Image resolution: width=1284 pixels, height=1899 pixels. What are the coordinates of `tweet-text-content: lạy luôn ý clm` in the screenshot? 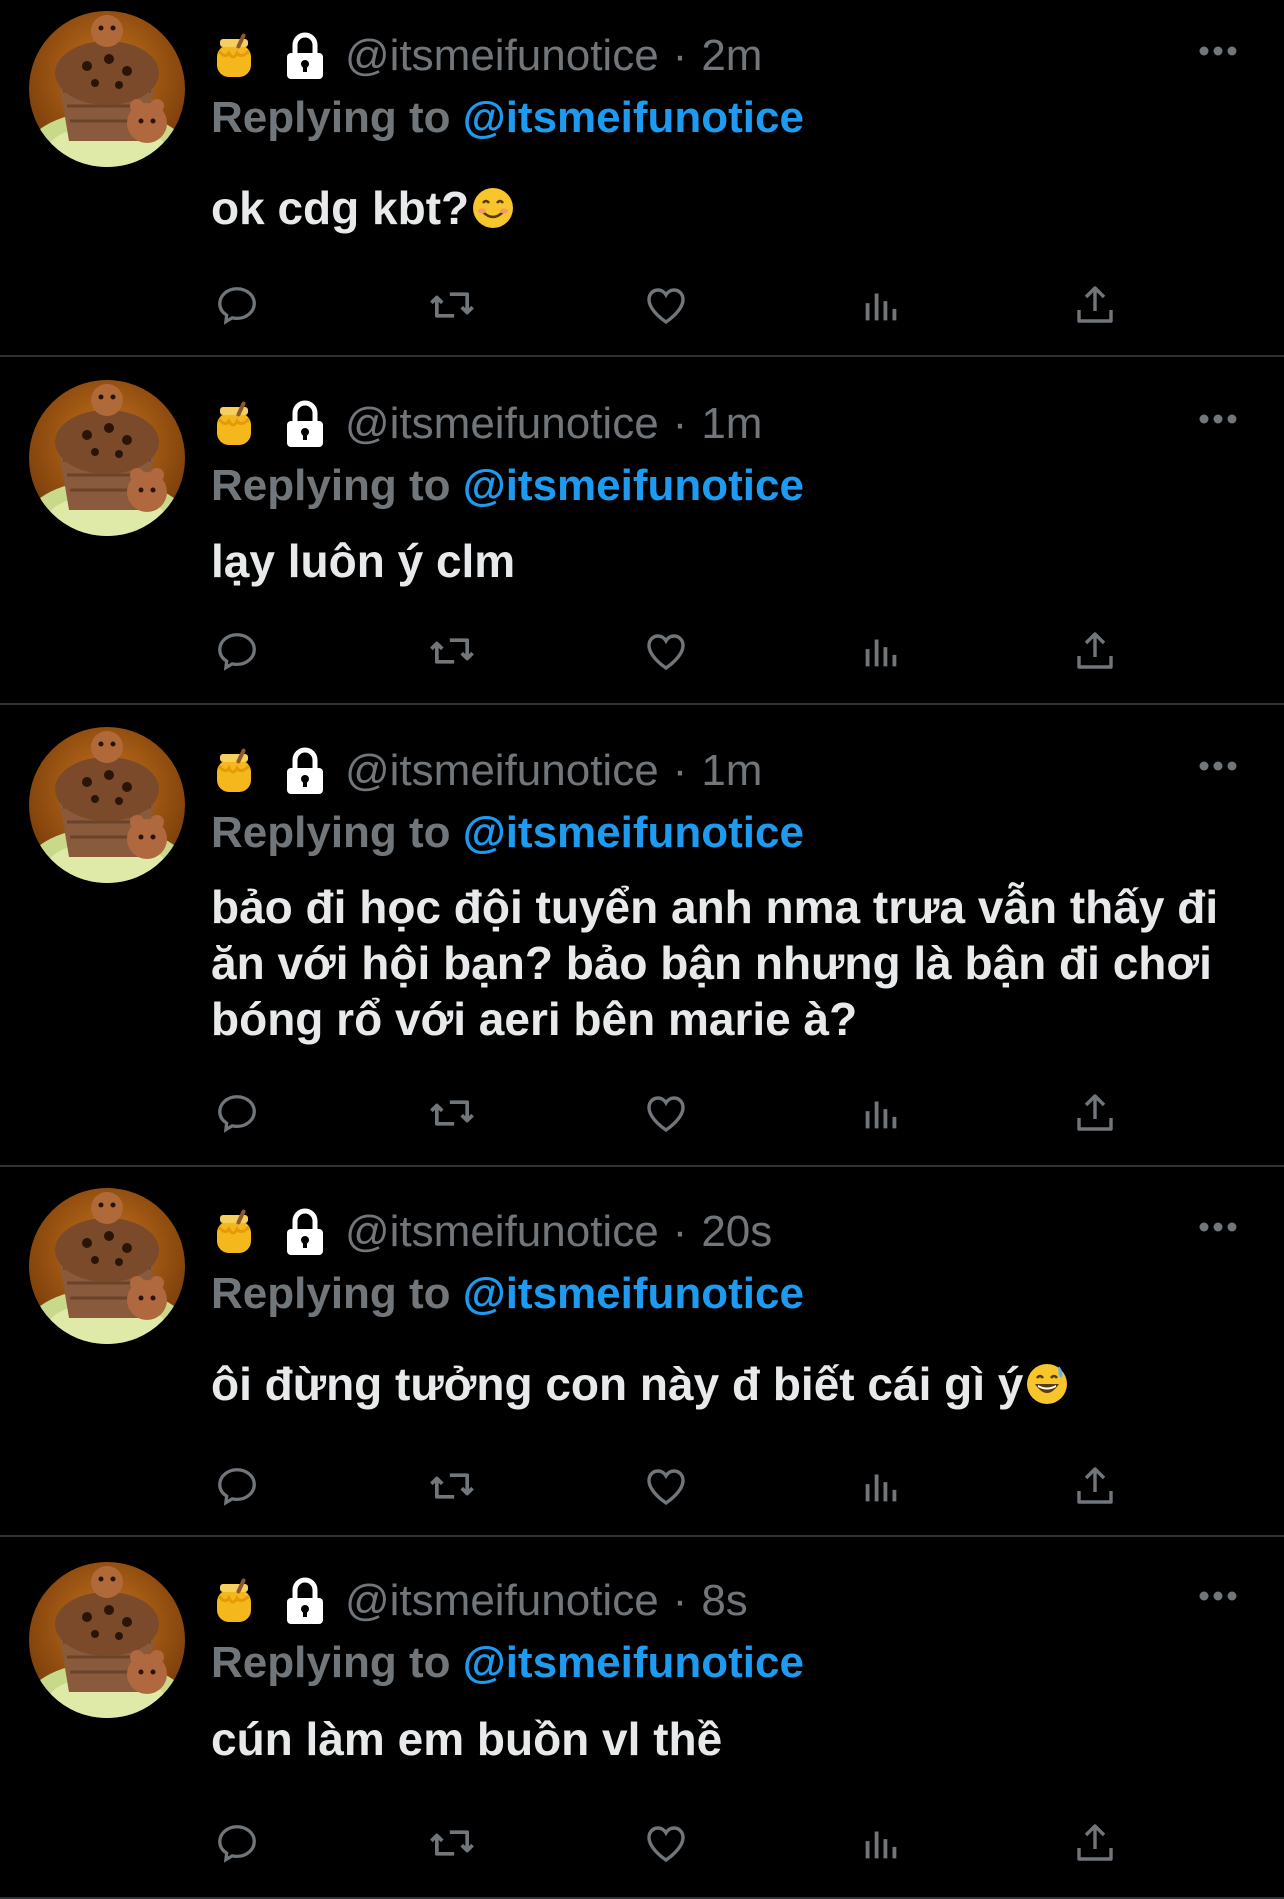 It's located at (363, 561).